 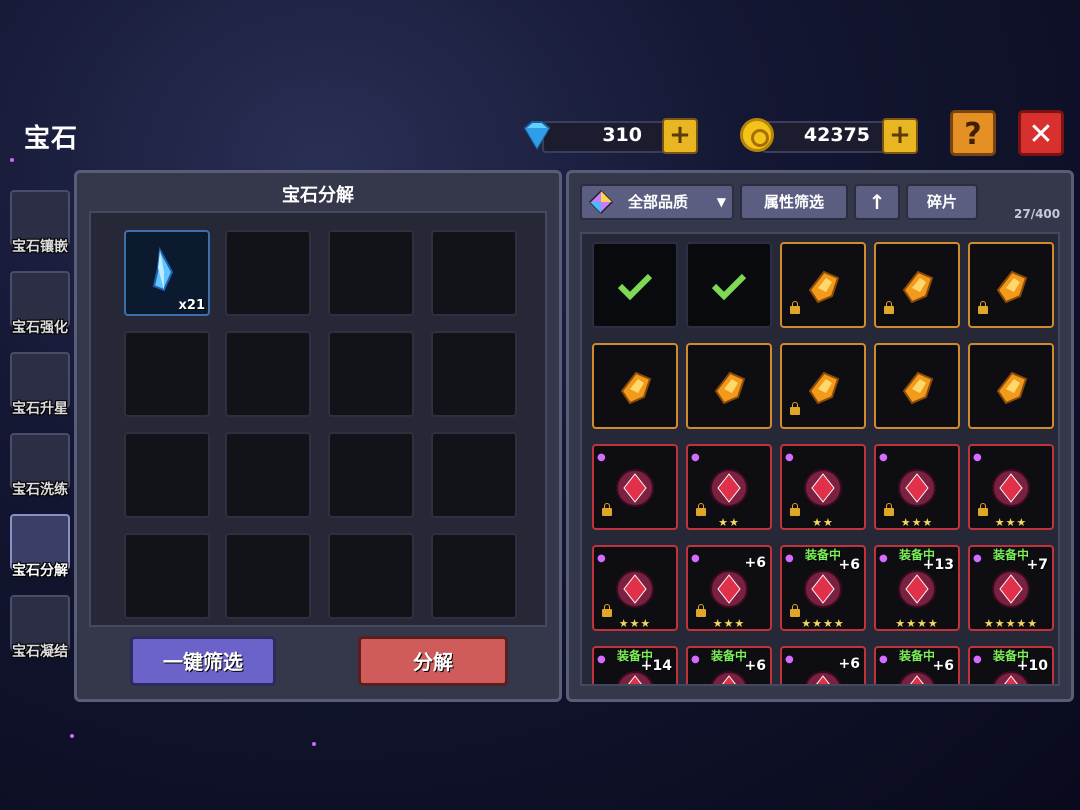 What do you see at coordinates (757, 135) in the screenshot?
I see `gold-coin-icon` at bounding box center [757, 135].